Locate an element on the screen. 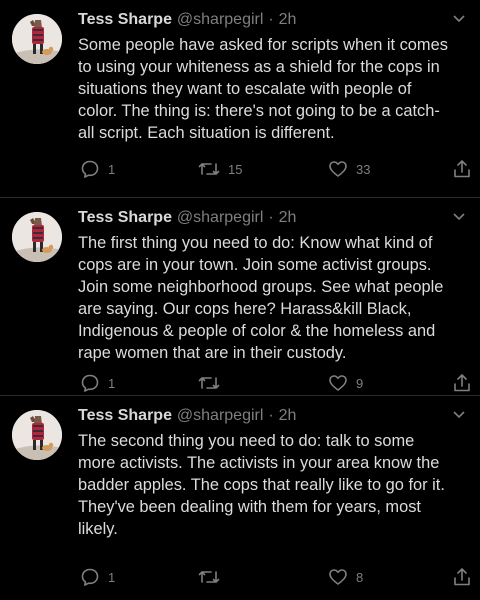 The width and height of the screenshot is (480, 600). retweet-button: 15 is located at coordinates (220, 169).